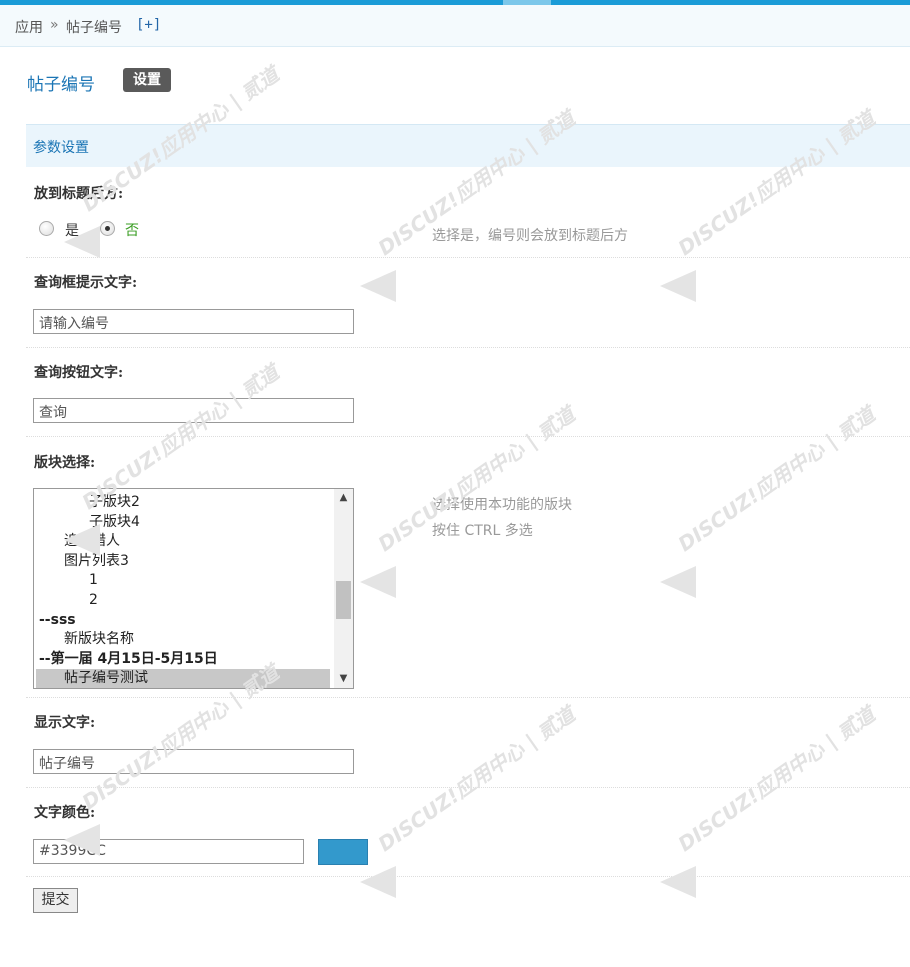 This screenshot has width=910, height=967. Describe the element at coordinates (193, 410) in the screenshot. I see `search-button-text-input: 查询` at that location.